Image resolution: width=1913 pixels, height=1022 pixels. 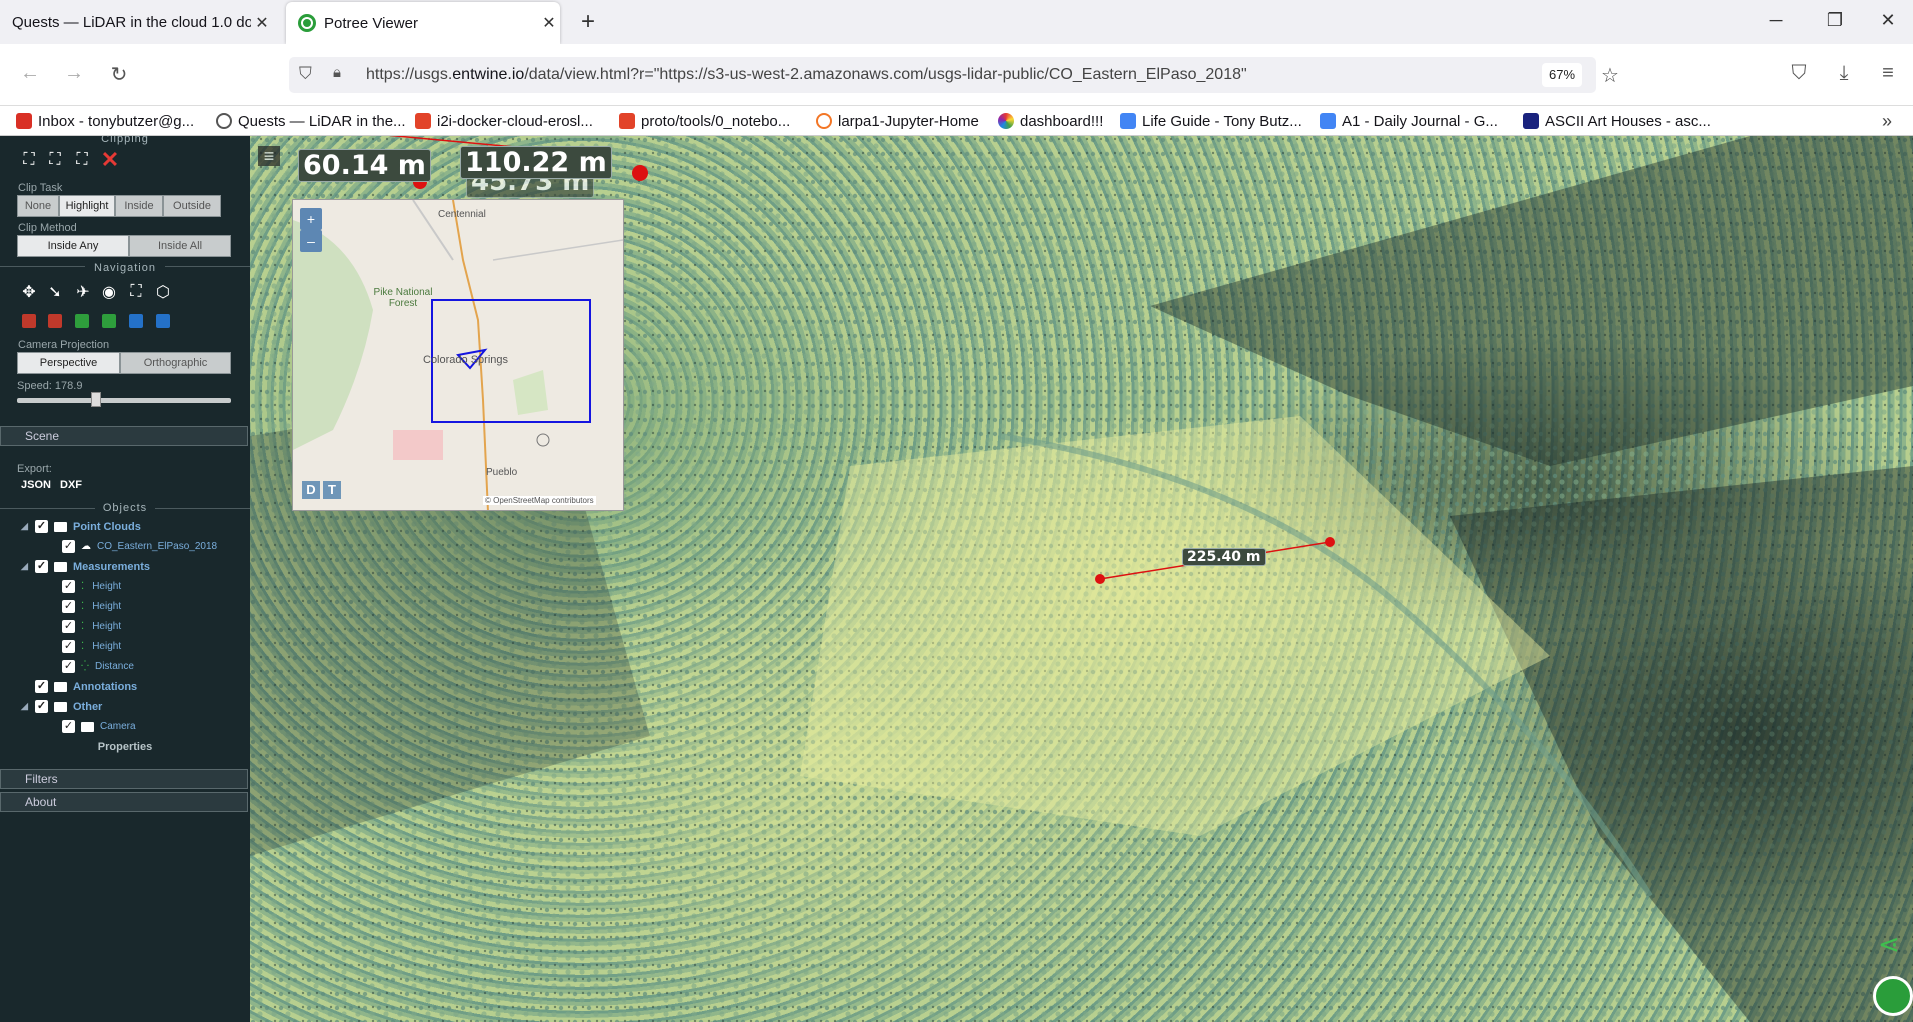 What do you see at coordinates (36, 485) in the screenshot?
I see `export-json-button: JSON` at bounding box center [36, 485].